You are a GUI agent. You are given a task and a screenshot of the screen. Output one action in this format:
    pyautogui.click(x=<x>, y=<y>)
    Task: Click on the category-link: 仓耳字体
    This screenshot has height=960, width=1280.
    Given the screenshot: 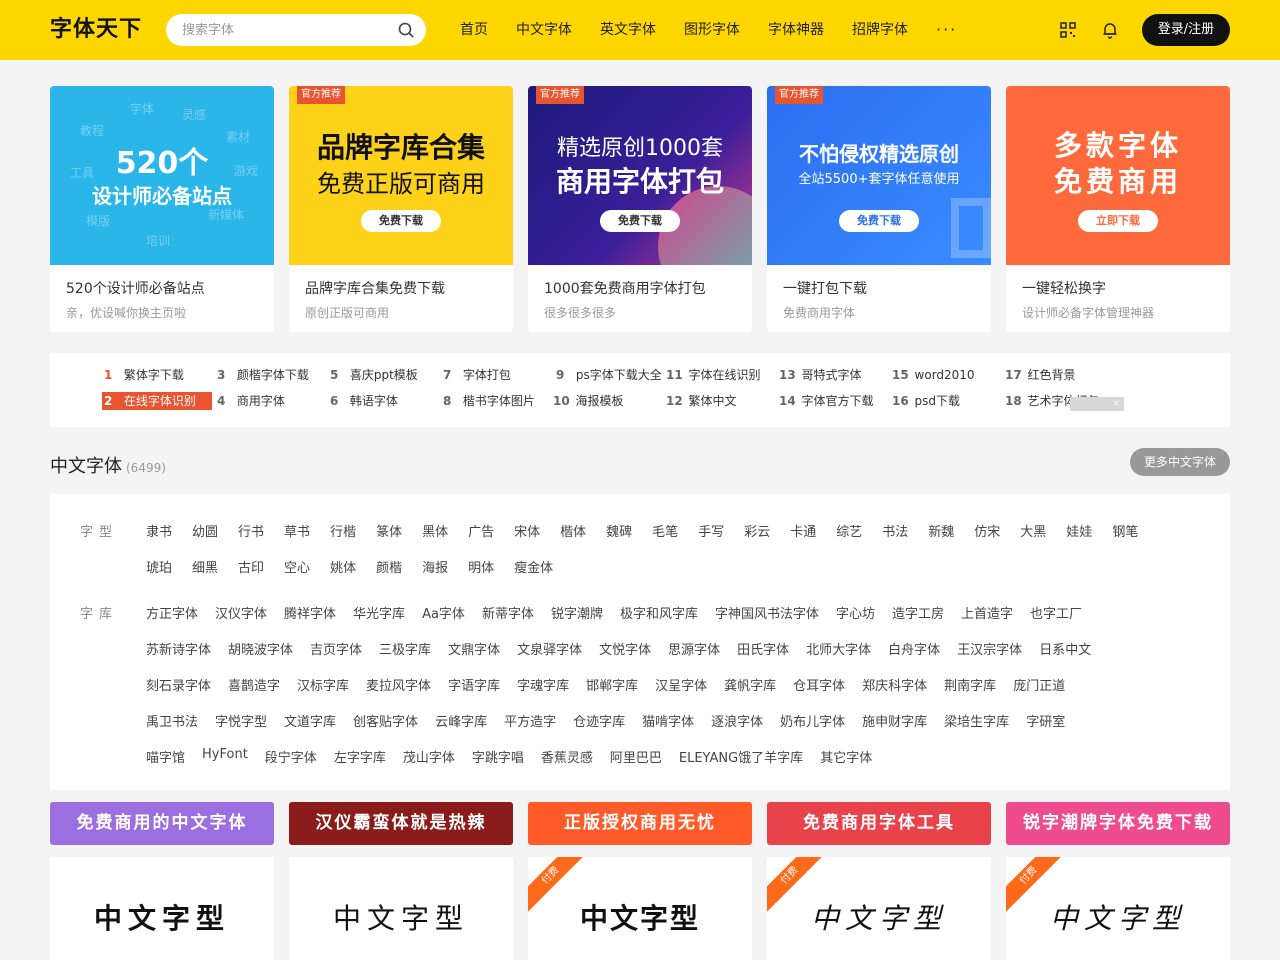 What is the action you would take?
    pyautogui.click(x=819, y=684)
    